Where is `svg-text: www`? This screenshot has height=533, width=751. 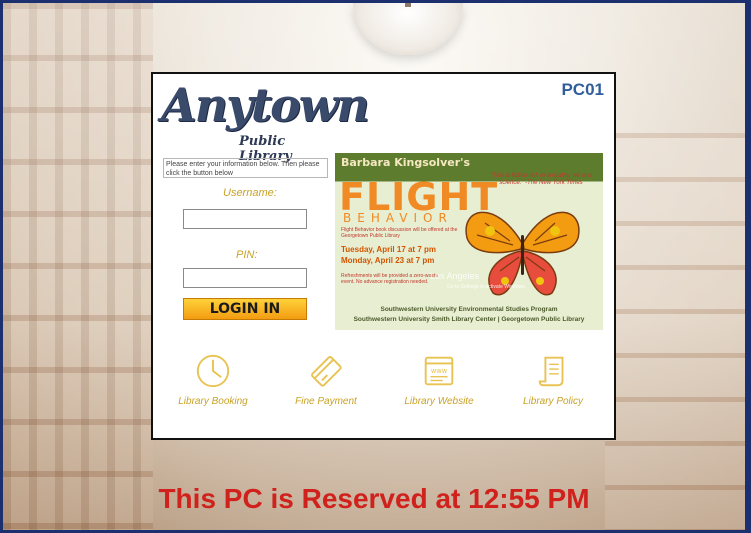
svg-text: www is located at coordinates (439, 371).